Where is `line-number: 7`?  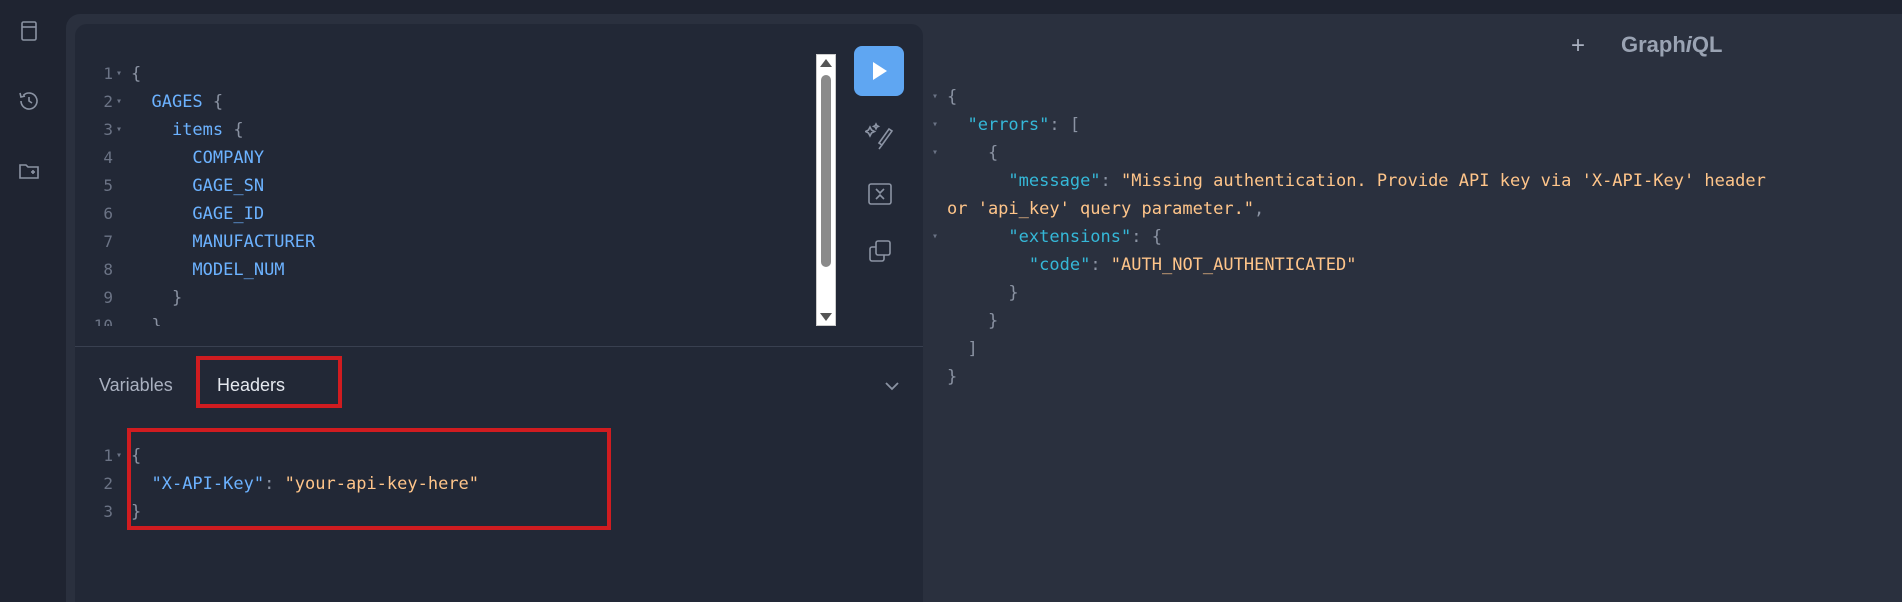 line-number: 7 is located at coordinates (108, 241).